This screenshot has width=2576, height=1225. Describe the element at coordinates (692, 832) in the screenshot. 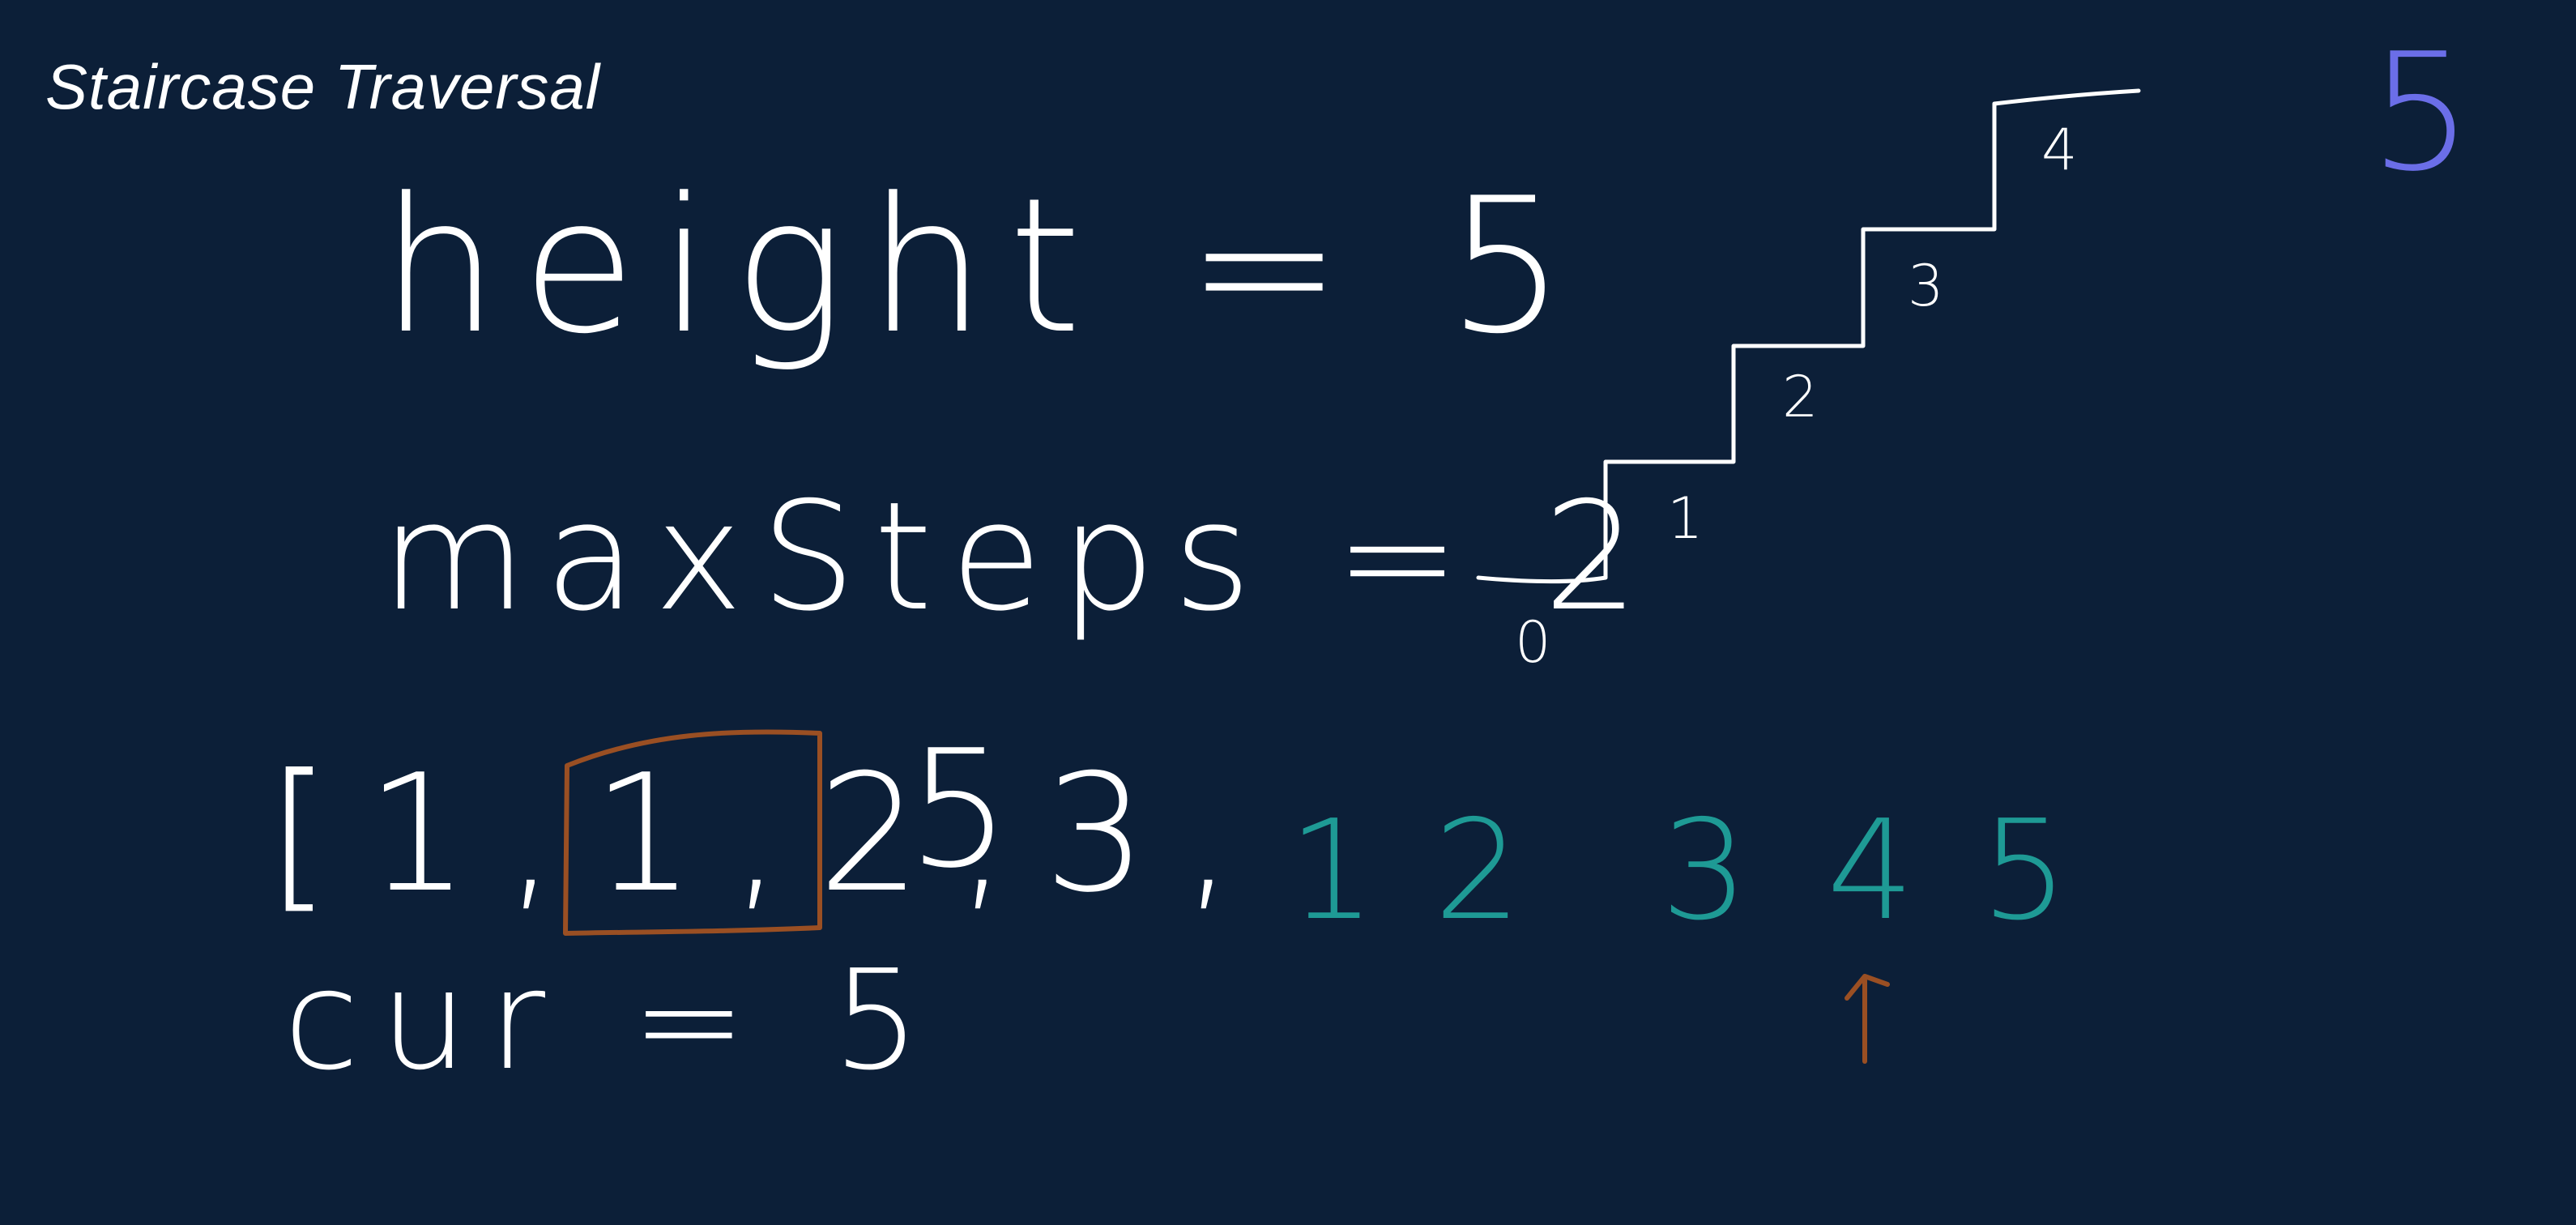

I see `window-box` at that location.